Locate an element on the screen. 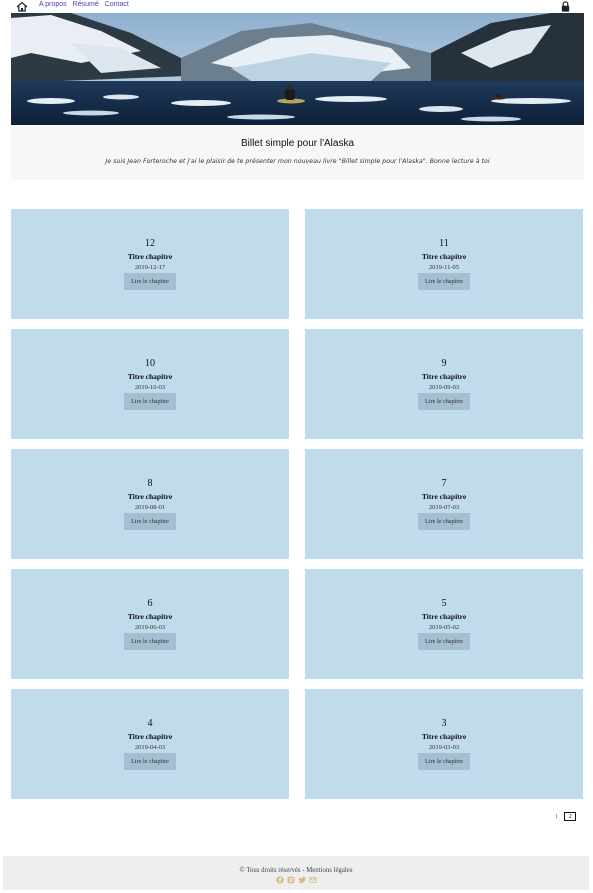  chapter-date: 2019-06-03 is located at coordinates (150, 627).